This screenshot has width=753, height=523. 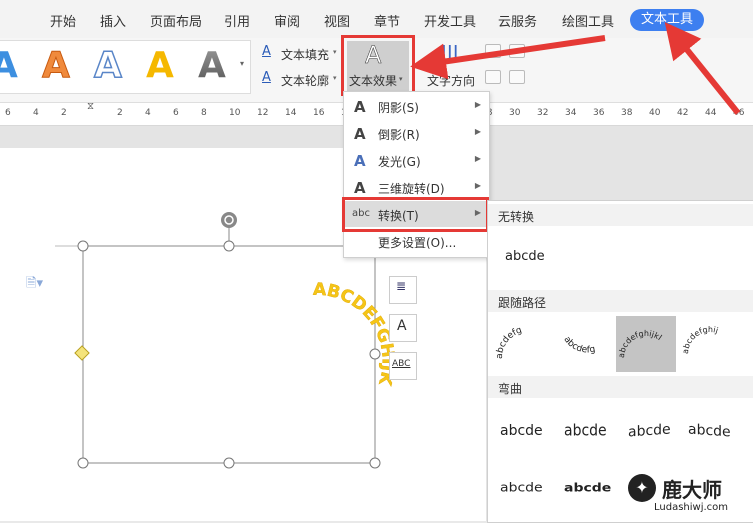 I want to click on warp-option-straight: abcde, so click(x=521, y=431).